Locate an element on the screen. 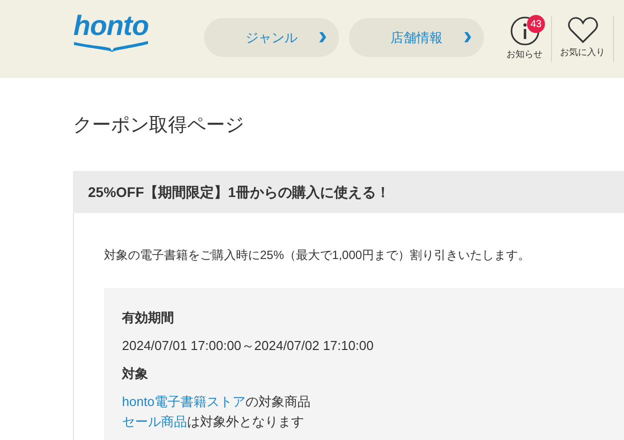  link: honto電子書籍ストア is located at coordinates (184, 401).